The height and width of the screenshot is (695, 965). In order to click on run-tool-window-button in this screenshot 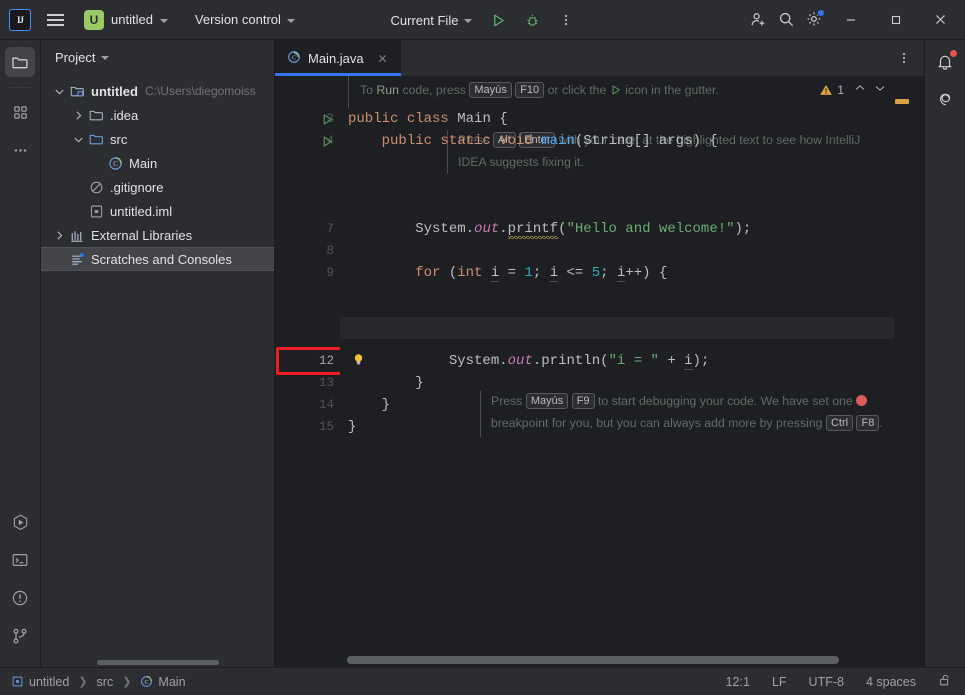, I will do `click(20, 522)`.